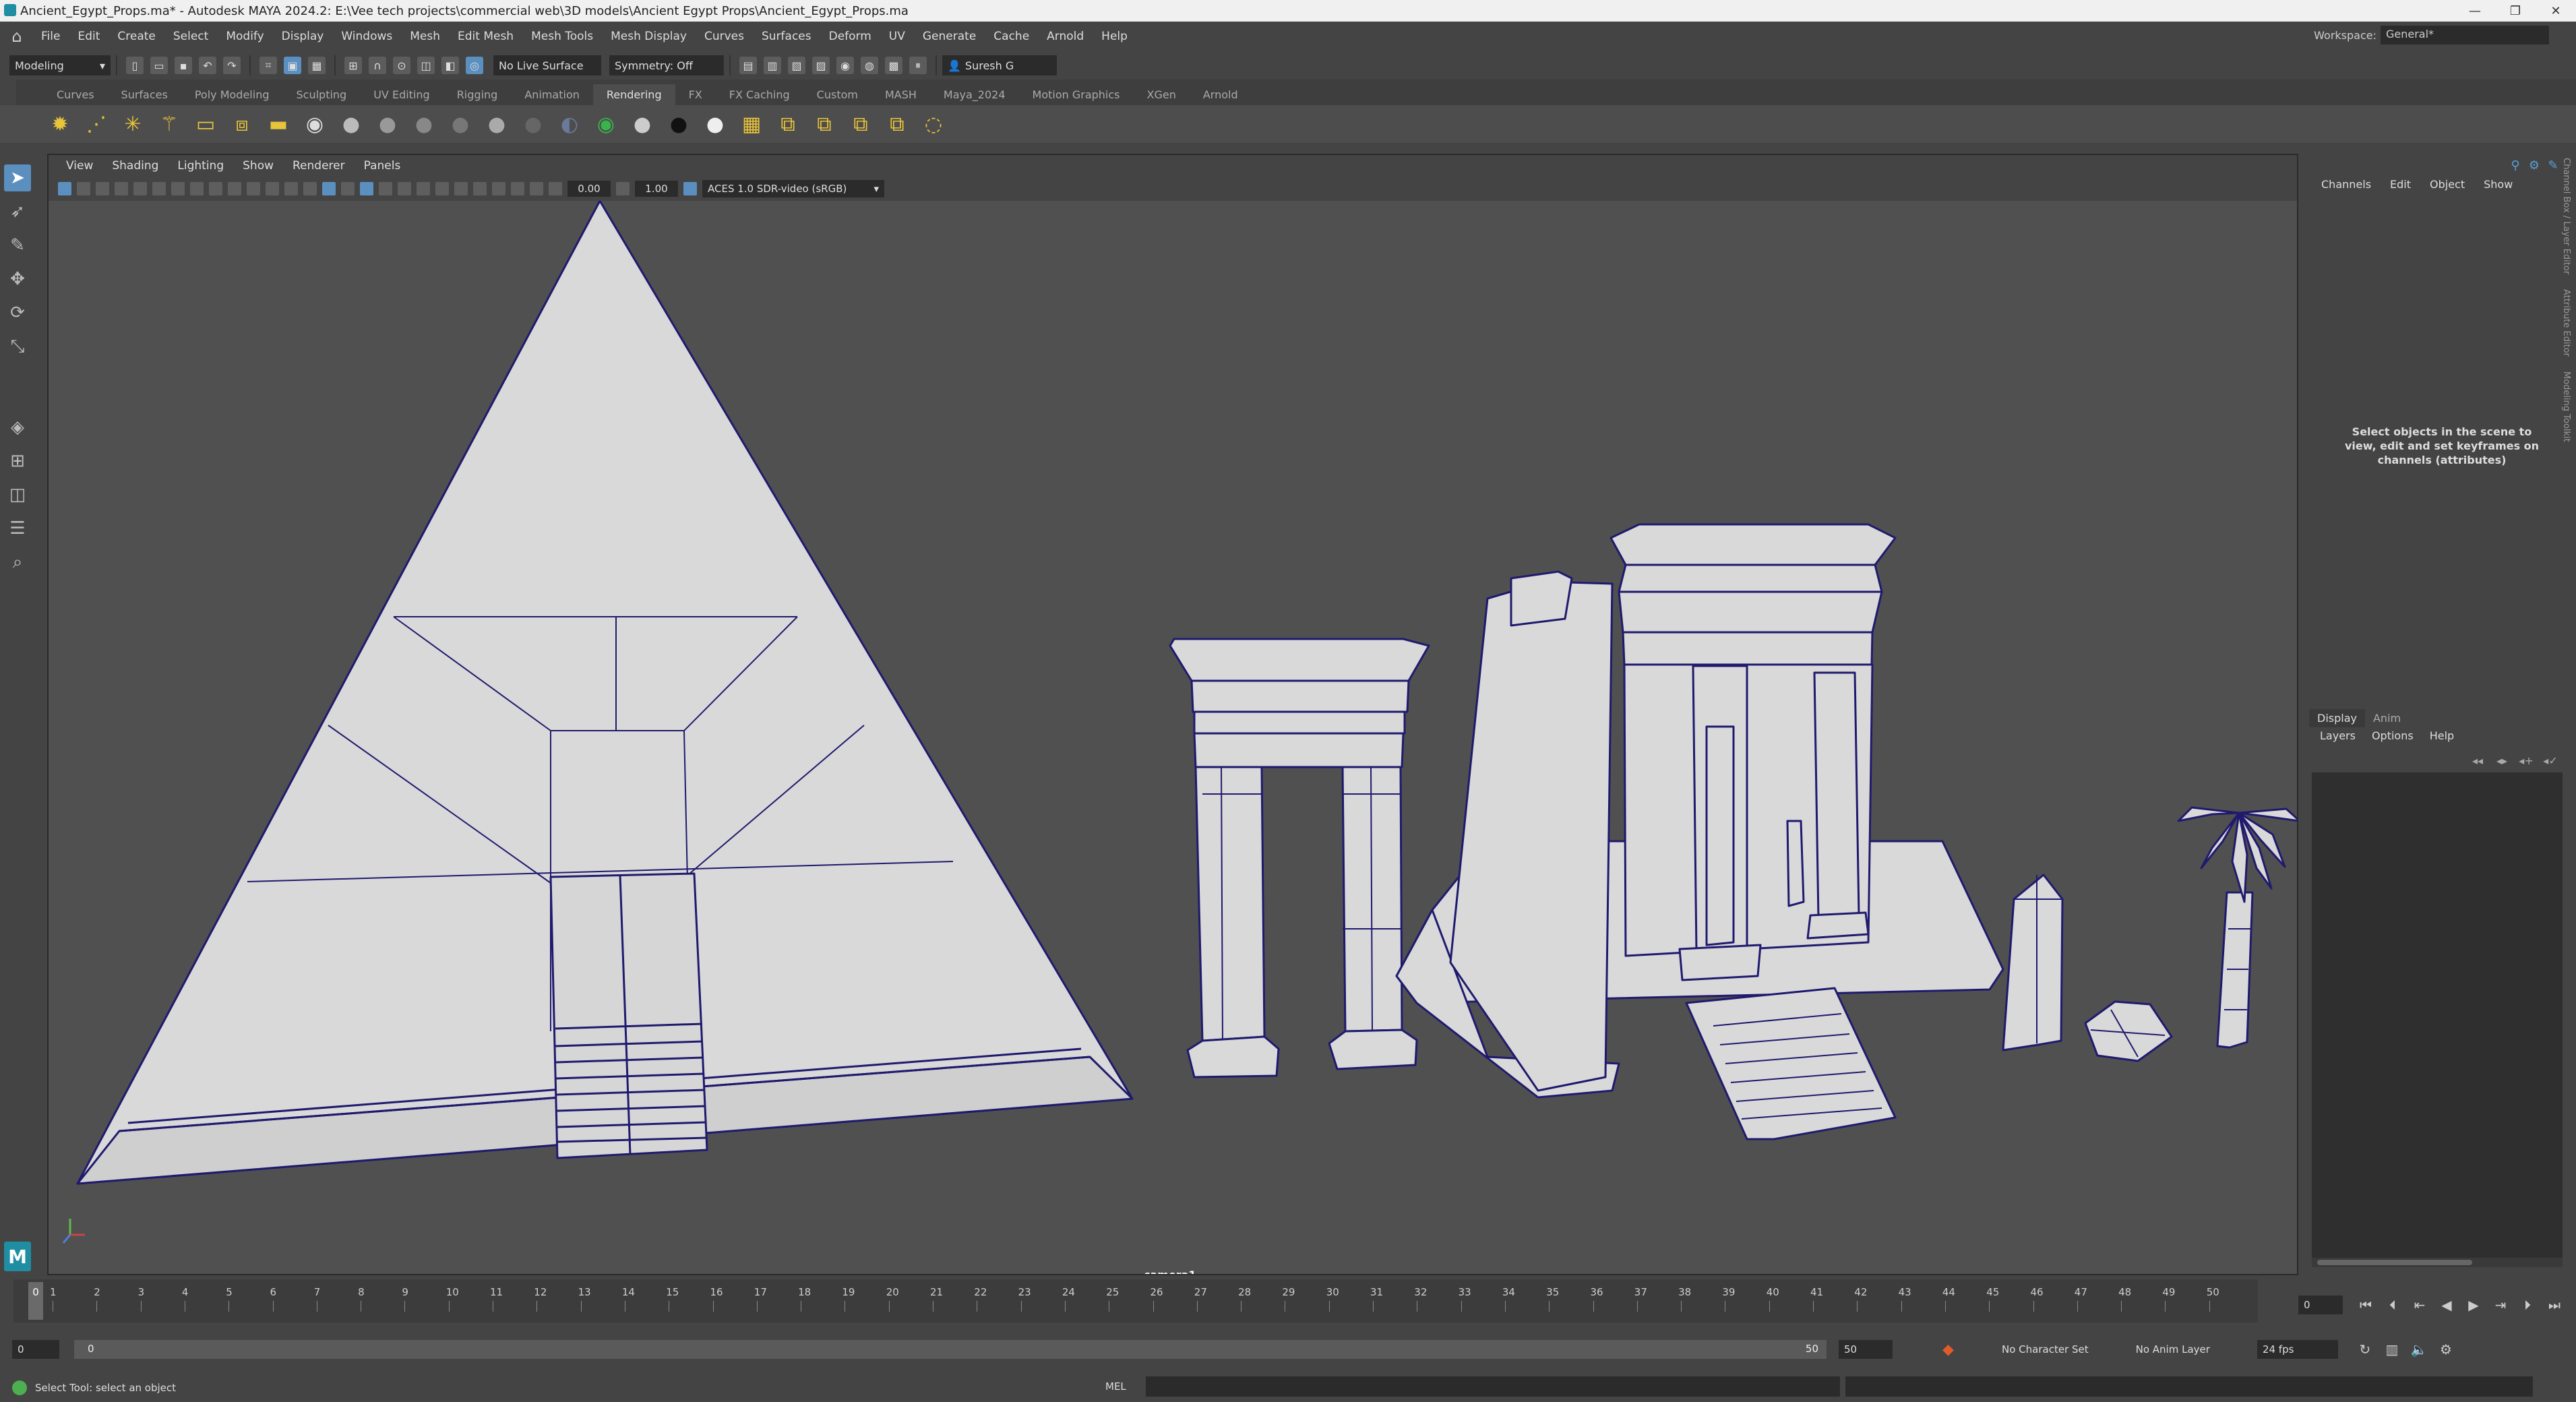 This screenshot has height=1402, width=2576. What do you see at coordinates (787, 125) in the screenshot?
I see `render-icon: ⧉` at bounding box center [787, 125].